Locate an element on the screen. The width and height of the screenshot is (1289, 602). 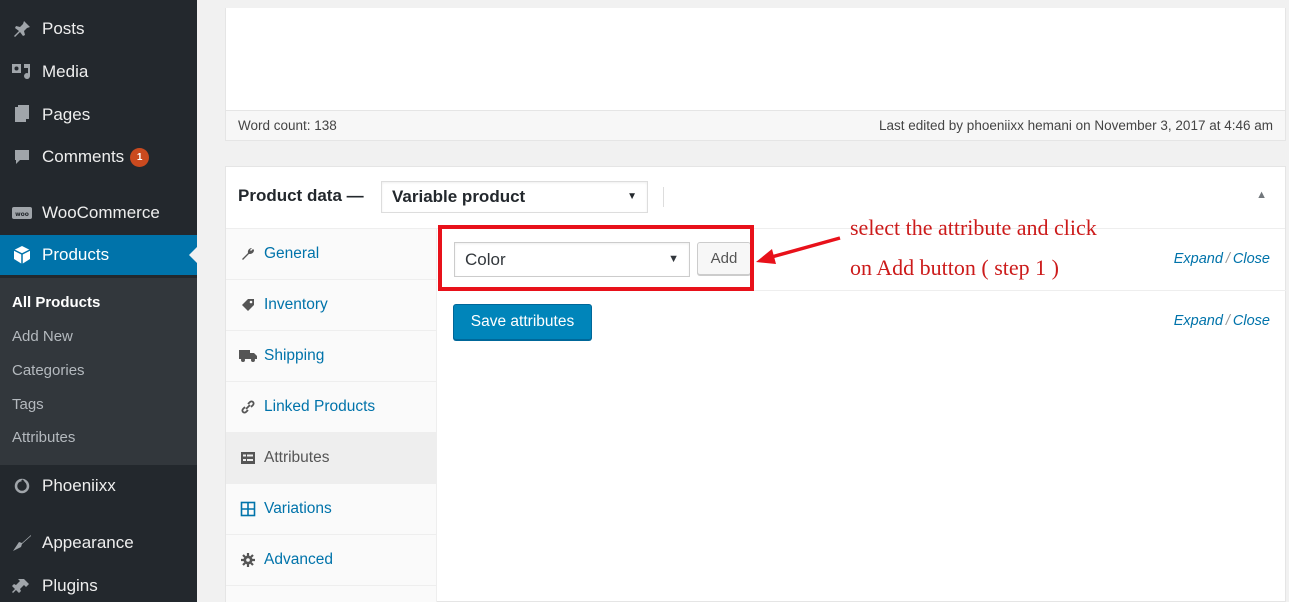
link-icon is located at coordinates (248, 407).